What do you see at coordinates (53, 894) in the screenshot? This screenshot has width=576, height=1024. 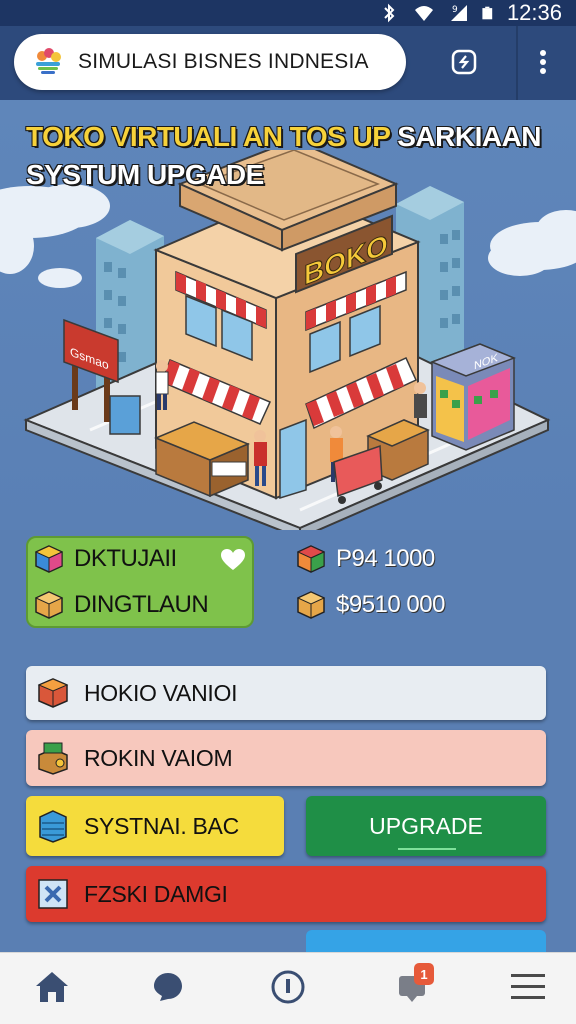 I see `close-icon` at bounding box center [53, 894].